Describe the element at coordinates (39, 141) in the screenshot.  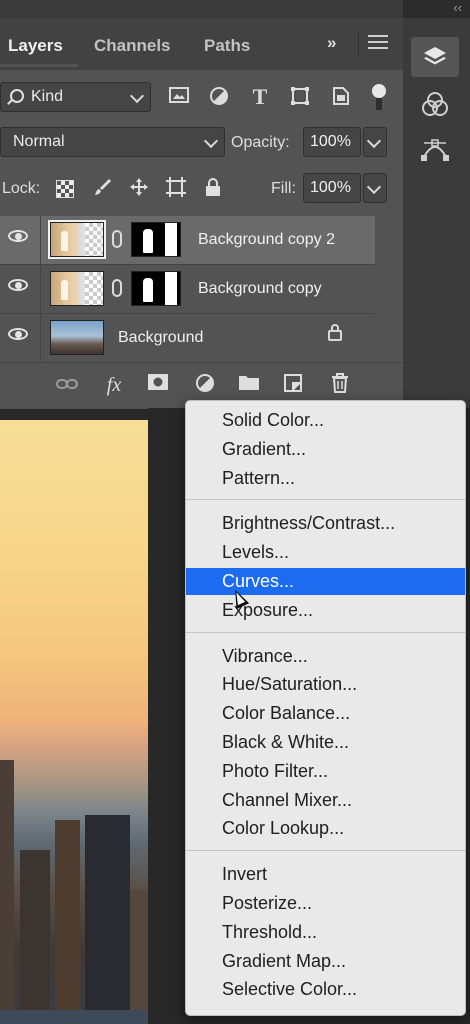
I see `blend-mode-value: Normal` at that location.